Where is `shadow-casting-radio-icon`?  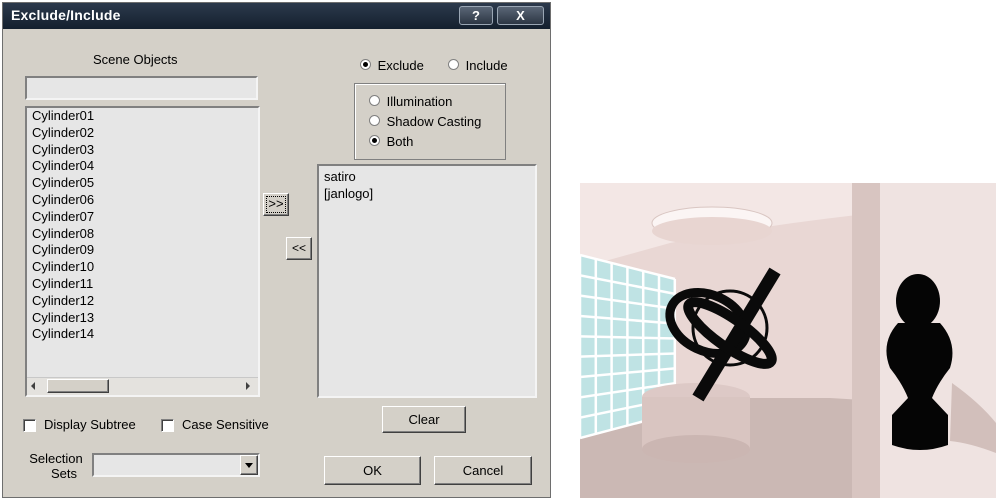
shadow-casting-radio-icon is located at coordinates (374, 120).